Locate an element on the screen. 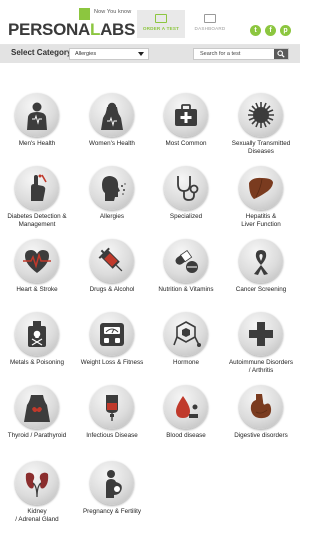 This screenshot has height=540, width=320. category-label: Pregnancy & Fertility is located at coordinates (112, 511).